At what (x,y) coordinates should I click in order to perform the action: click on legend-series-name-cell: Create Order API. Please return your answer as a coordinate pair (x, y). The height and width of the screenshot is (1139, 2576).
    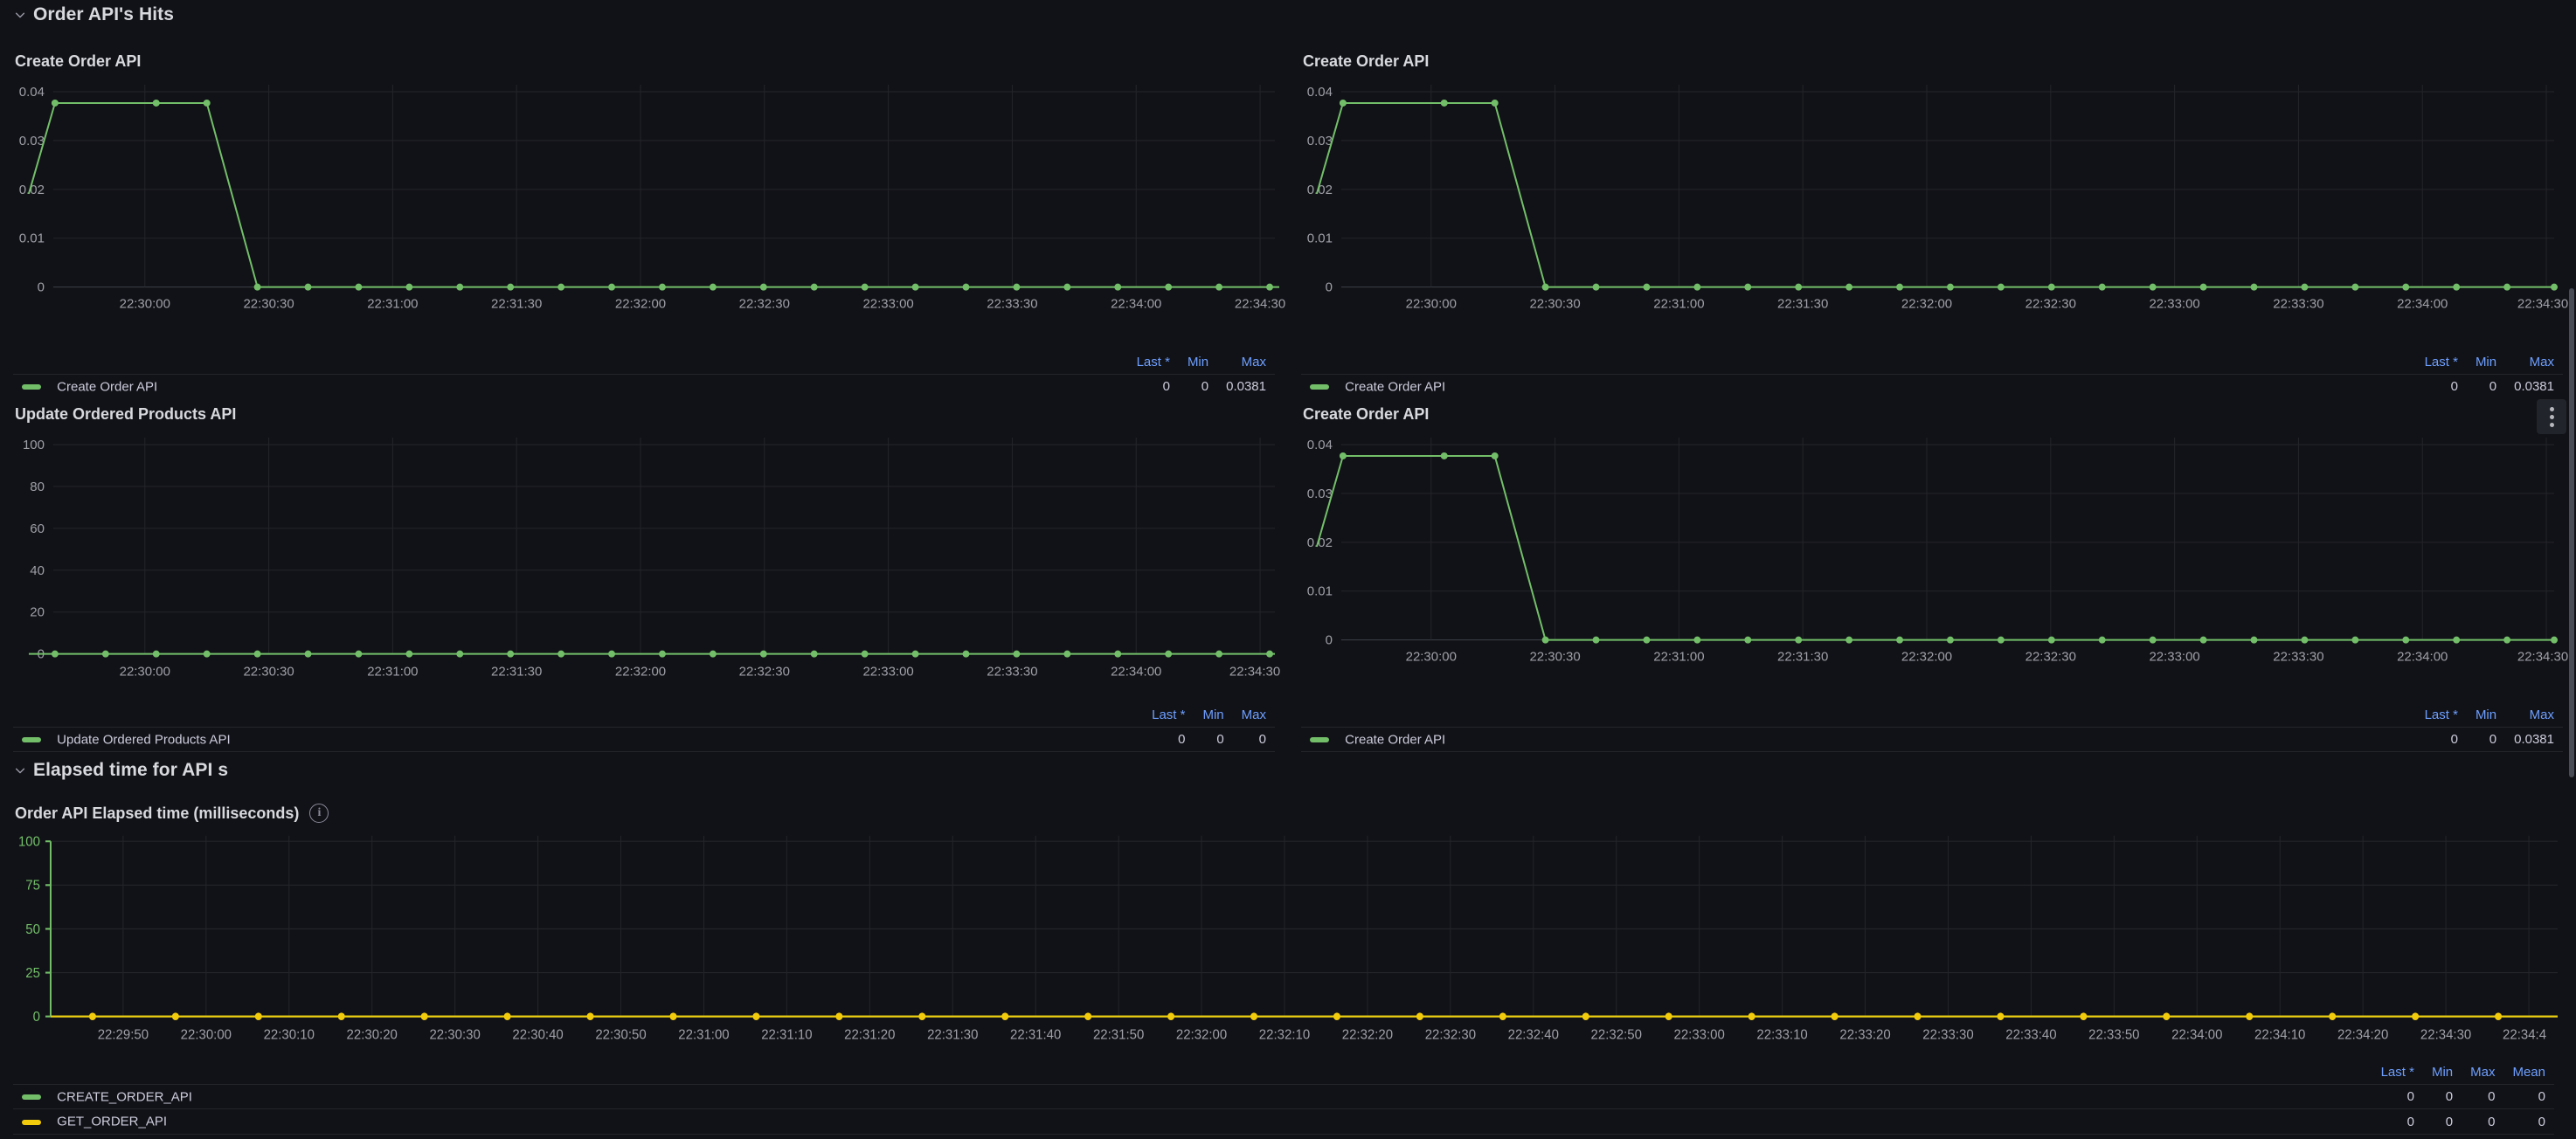
    Looking at the image, I should click on (1858, 740).